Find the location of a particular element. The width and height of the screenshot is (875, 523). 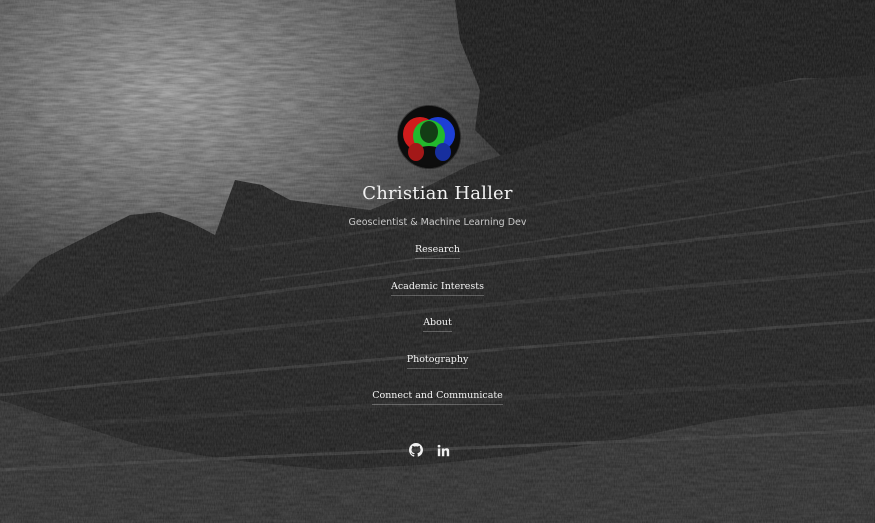

nav-link-connect: Connect and Communicate is located at coordinates (437, 397).